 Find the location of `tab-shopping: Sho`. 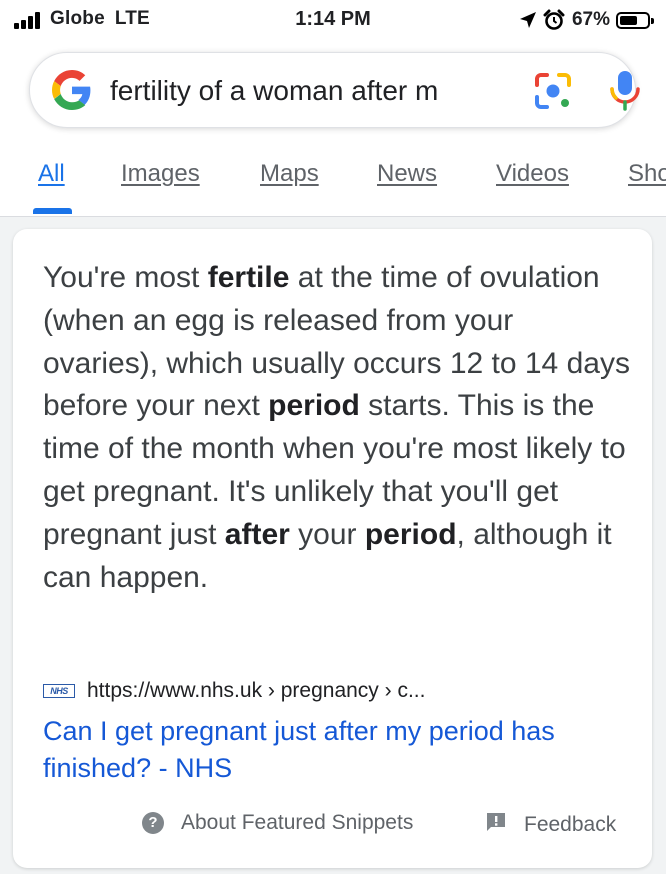

tab-shopping: Sho is located at coordinates (647, 174).